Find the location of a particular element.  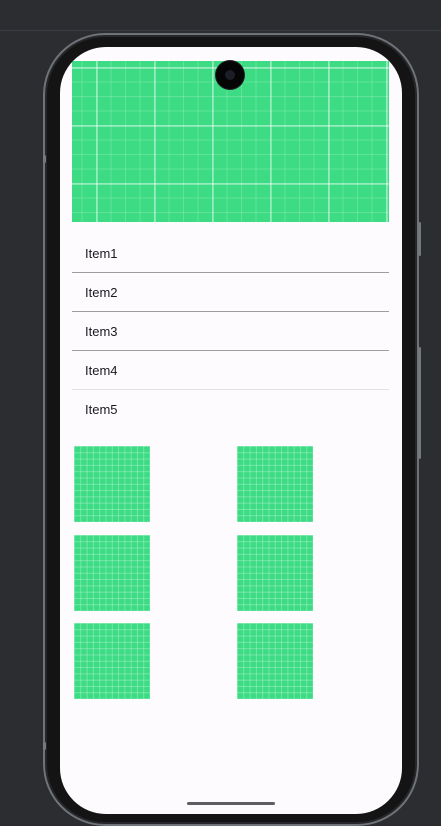

front-camera is located at coordinates (230, 75).